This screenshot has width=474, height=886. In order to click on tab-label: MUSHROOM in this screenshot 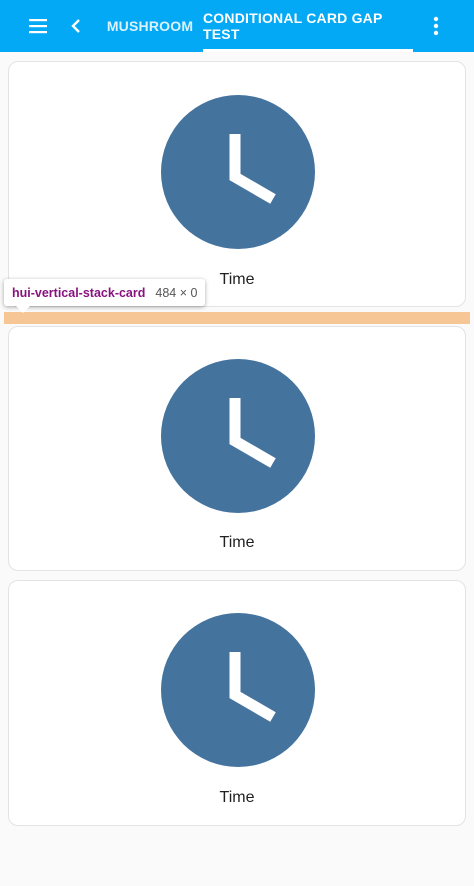, I will do `click(150, 26)`.